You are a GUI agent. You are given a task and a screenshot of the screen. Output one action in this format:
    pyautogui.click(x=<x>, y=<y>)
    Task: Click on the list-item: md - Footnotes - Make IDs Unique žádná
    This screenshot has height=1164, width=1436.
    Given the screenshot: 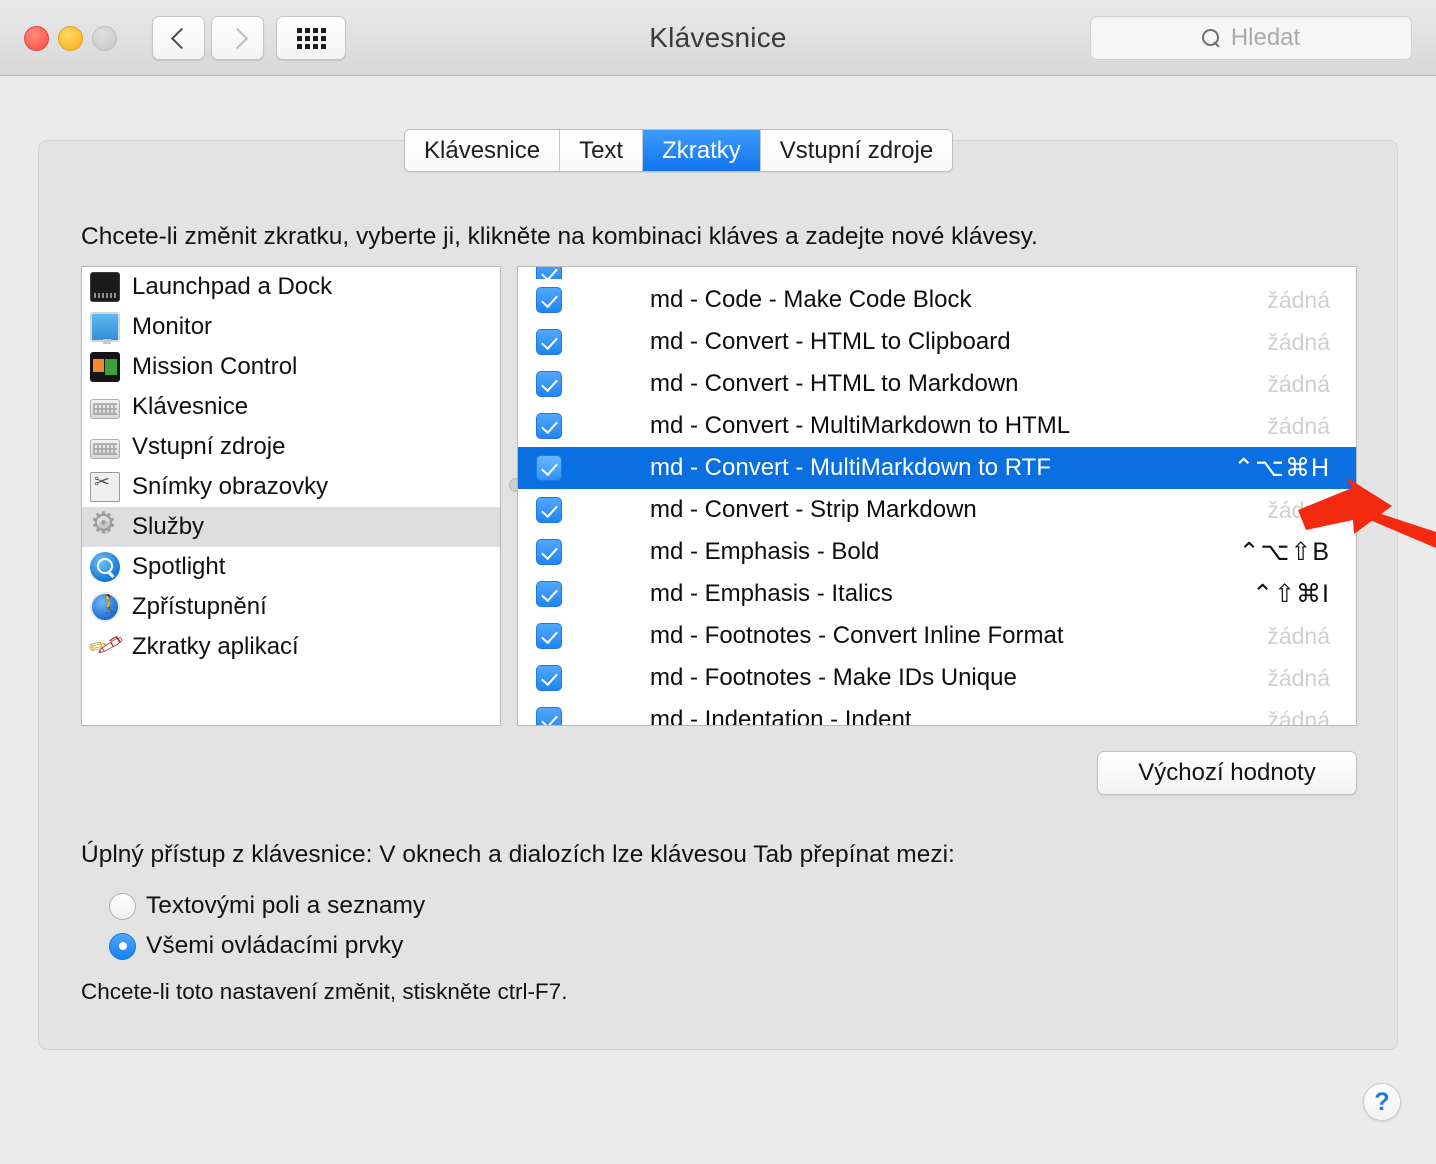 What is the action you would take?
    pyautogui.click(x=937, y=678)
    